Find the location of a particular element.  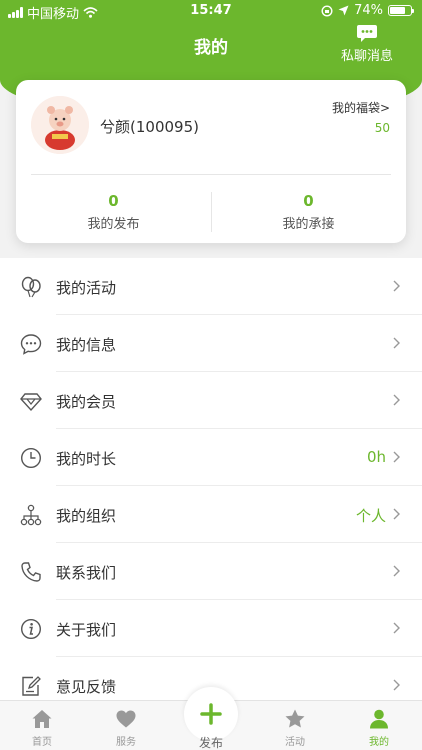

person-icon is located at coordinates (379, 719).